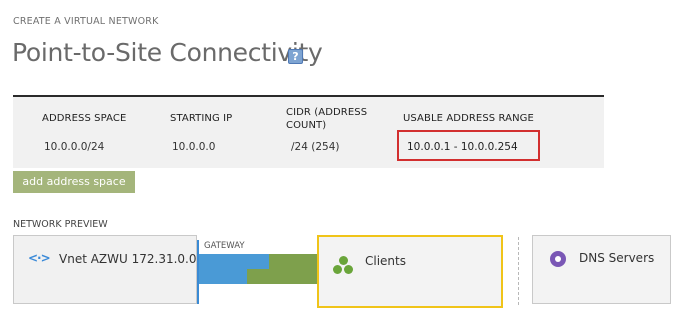 The image size is (690, 318). What do you see at coordinates (306, 125) in the screenshot?
I see `header-cidr-line2: COUNT)` at bounding box center [306, 125].